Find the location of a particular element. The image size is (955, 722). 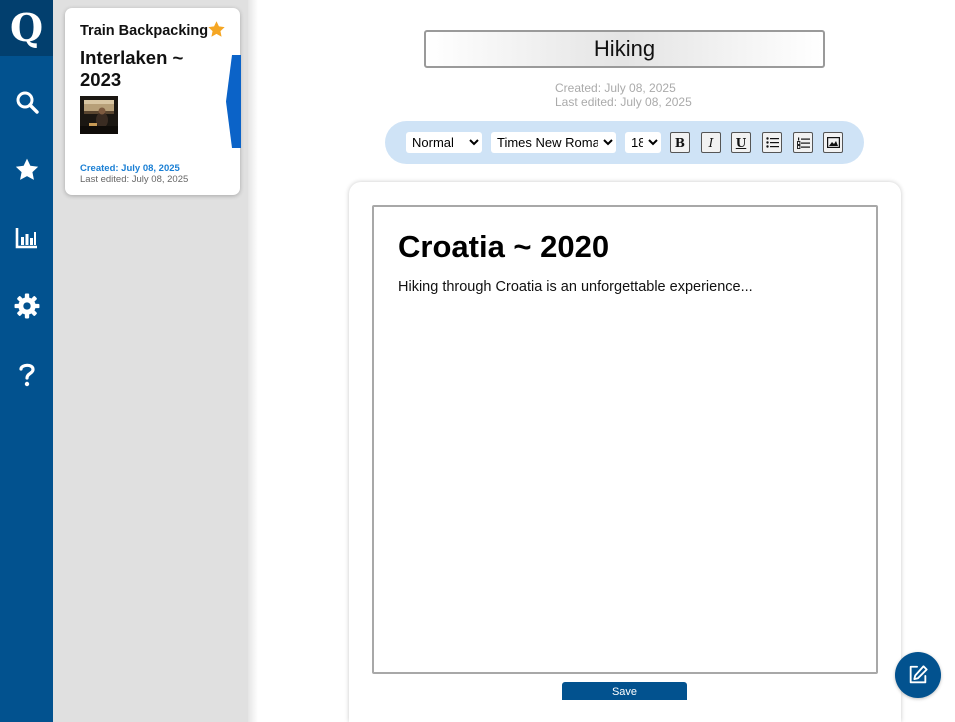

font-family-select: Times New Roman is located at coordinates (553, 142).